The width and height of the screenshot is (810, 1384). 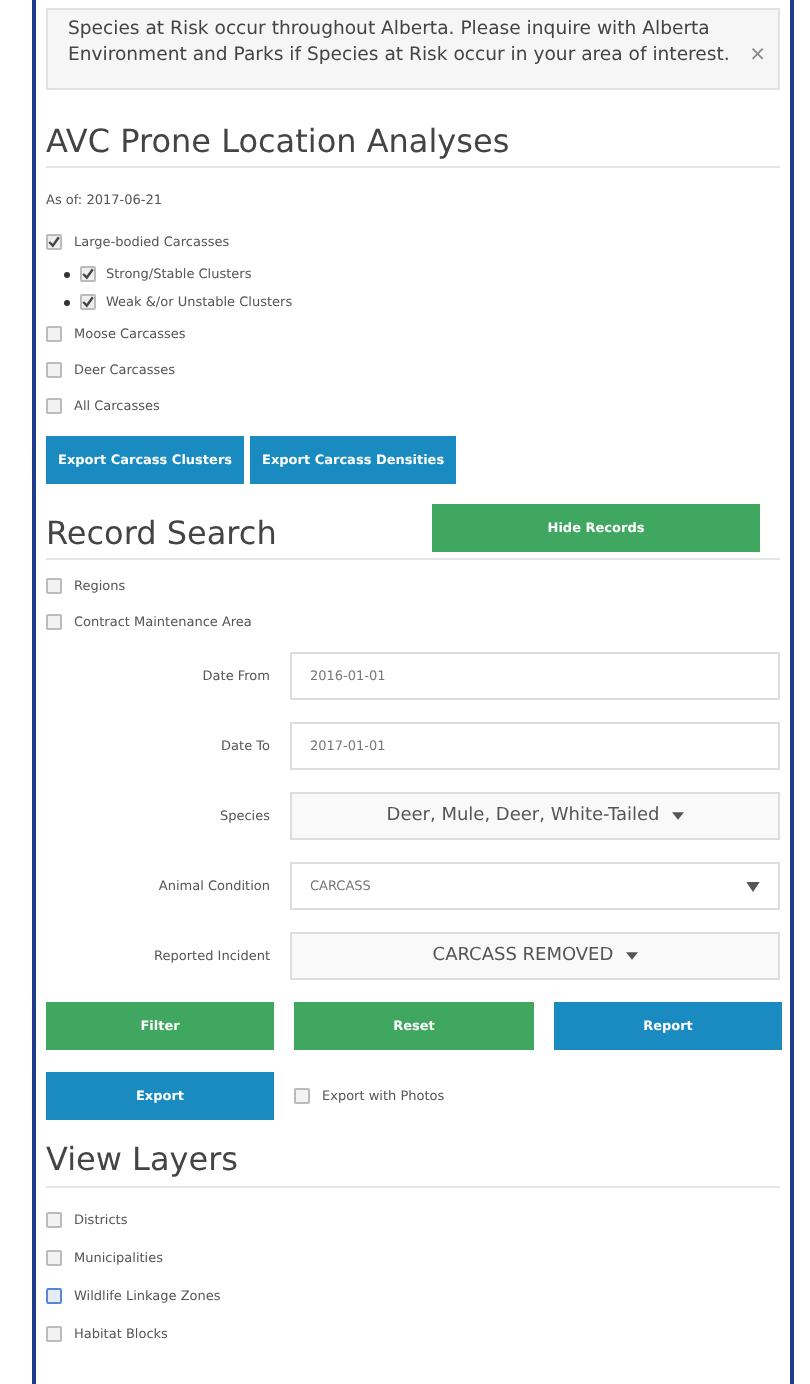 What do you see at coordinates (413, 145) in the screenshot?
I see `section-heading: AVC Prone Location Analyses` at bounding box center [413, 145].